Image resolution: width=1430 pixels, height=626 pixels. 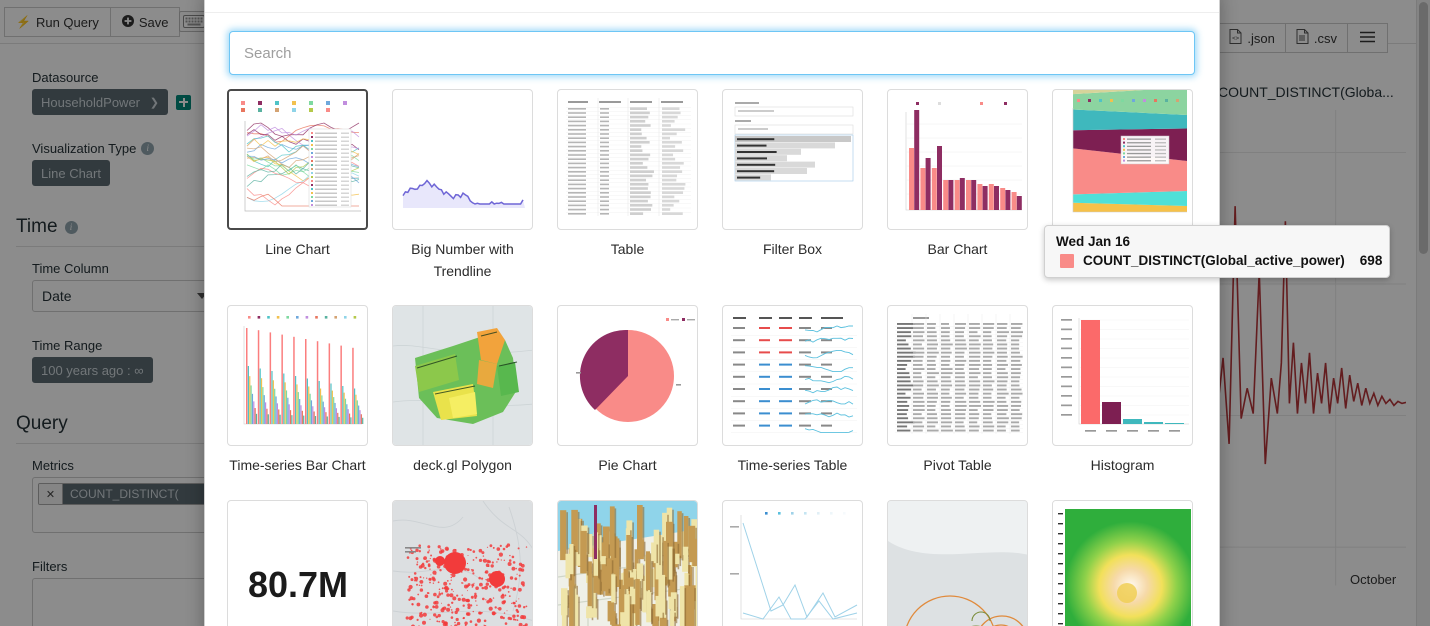 I want to click on deckgl-grid-thumb, so click(x=627, y=563).